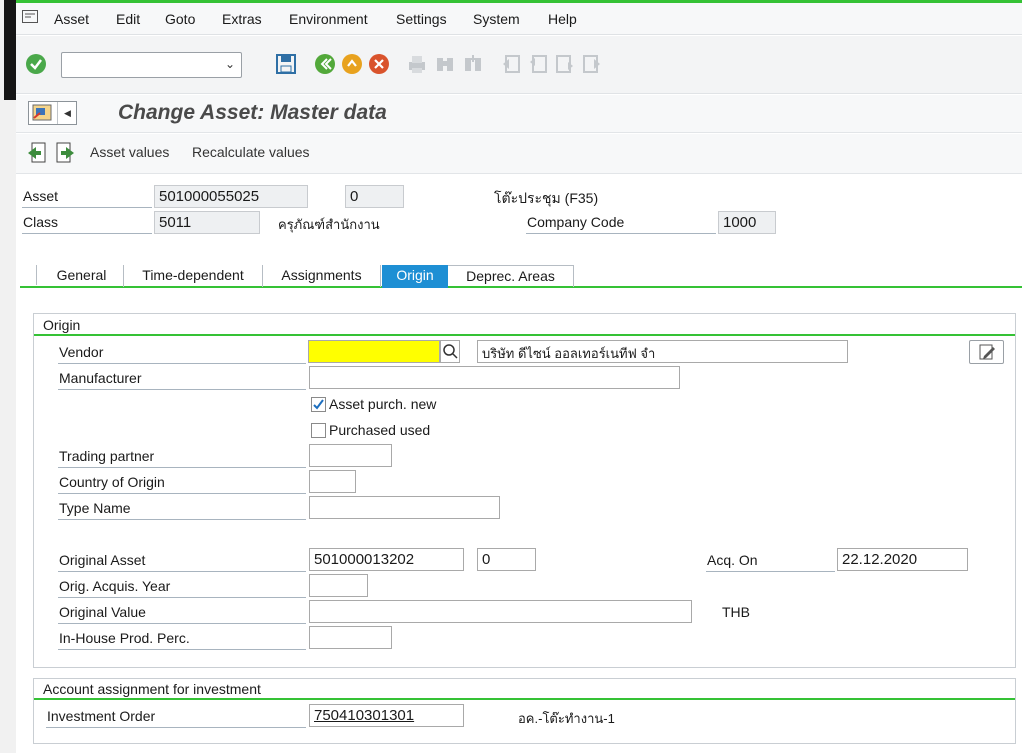 This screenshot has width=1022, height=753. Describe the element at coordinates (338, 585) in the screenshot. I see `orig-acquis-year-field` at that location.